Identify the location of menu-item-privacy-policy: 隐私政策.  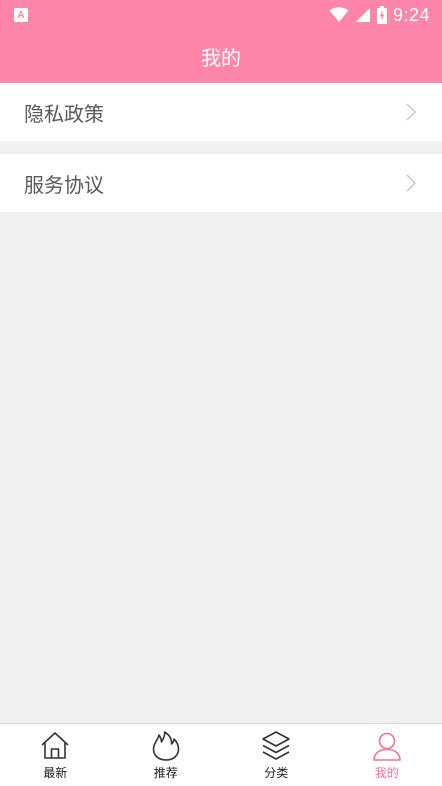
(221, 112).